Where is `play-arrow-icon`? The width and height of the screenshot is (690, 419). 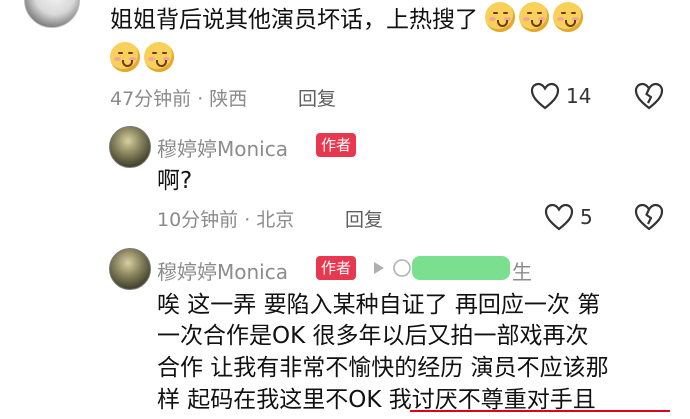 play-arrow-icon is located at coordinates (379, 268).